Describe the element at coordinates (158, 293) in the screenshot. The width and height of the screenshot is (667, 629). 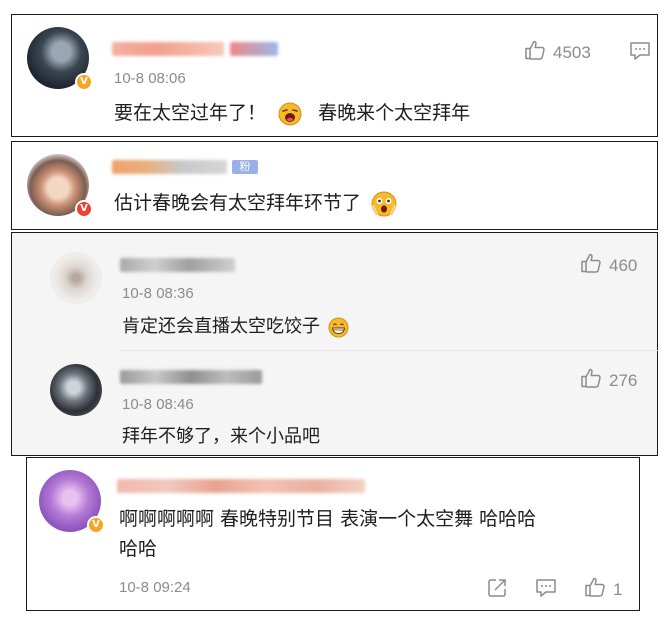
I see `comment-time: 10-8 08:36` at that location.